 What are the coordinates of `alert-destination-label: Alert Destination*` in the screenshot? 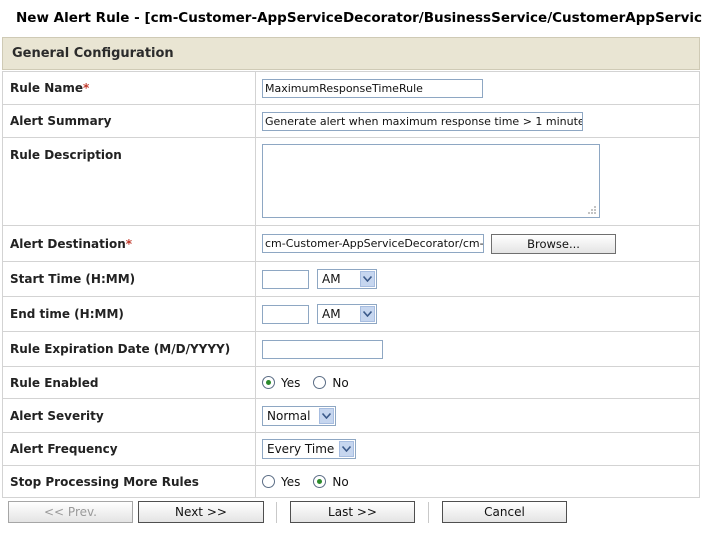 It's located at (129, 243).